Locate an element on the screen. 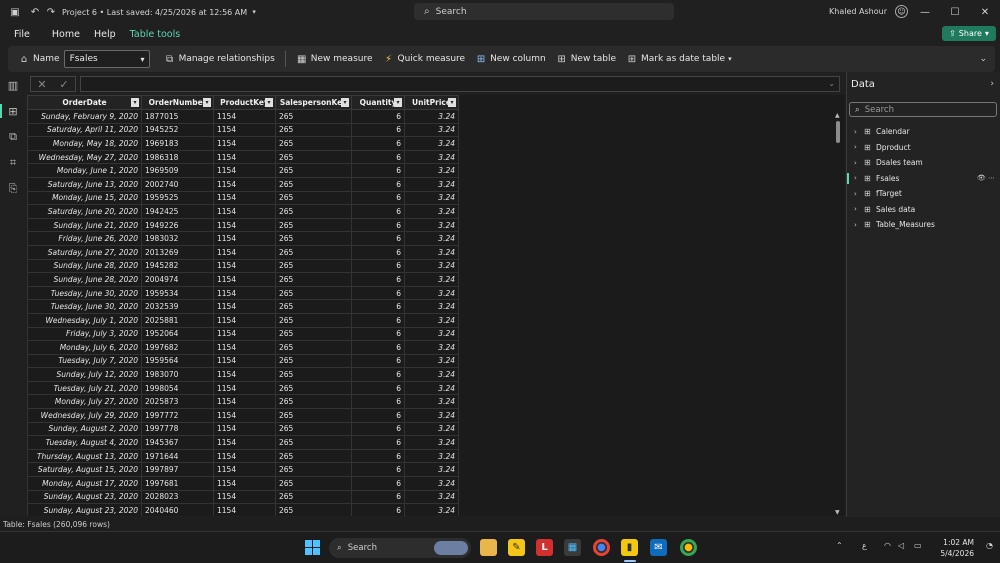 The width and height of the screenshot is (1000, 563). chrome-icon: ● is located at coordinates (601, 547).